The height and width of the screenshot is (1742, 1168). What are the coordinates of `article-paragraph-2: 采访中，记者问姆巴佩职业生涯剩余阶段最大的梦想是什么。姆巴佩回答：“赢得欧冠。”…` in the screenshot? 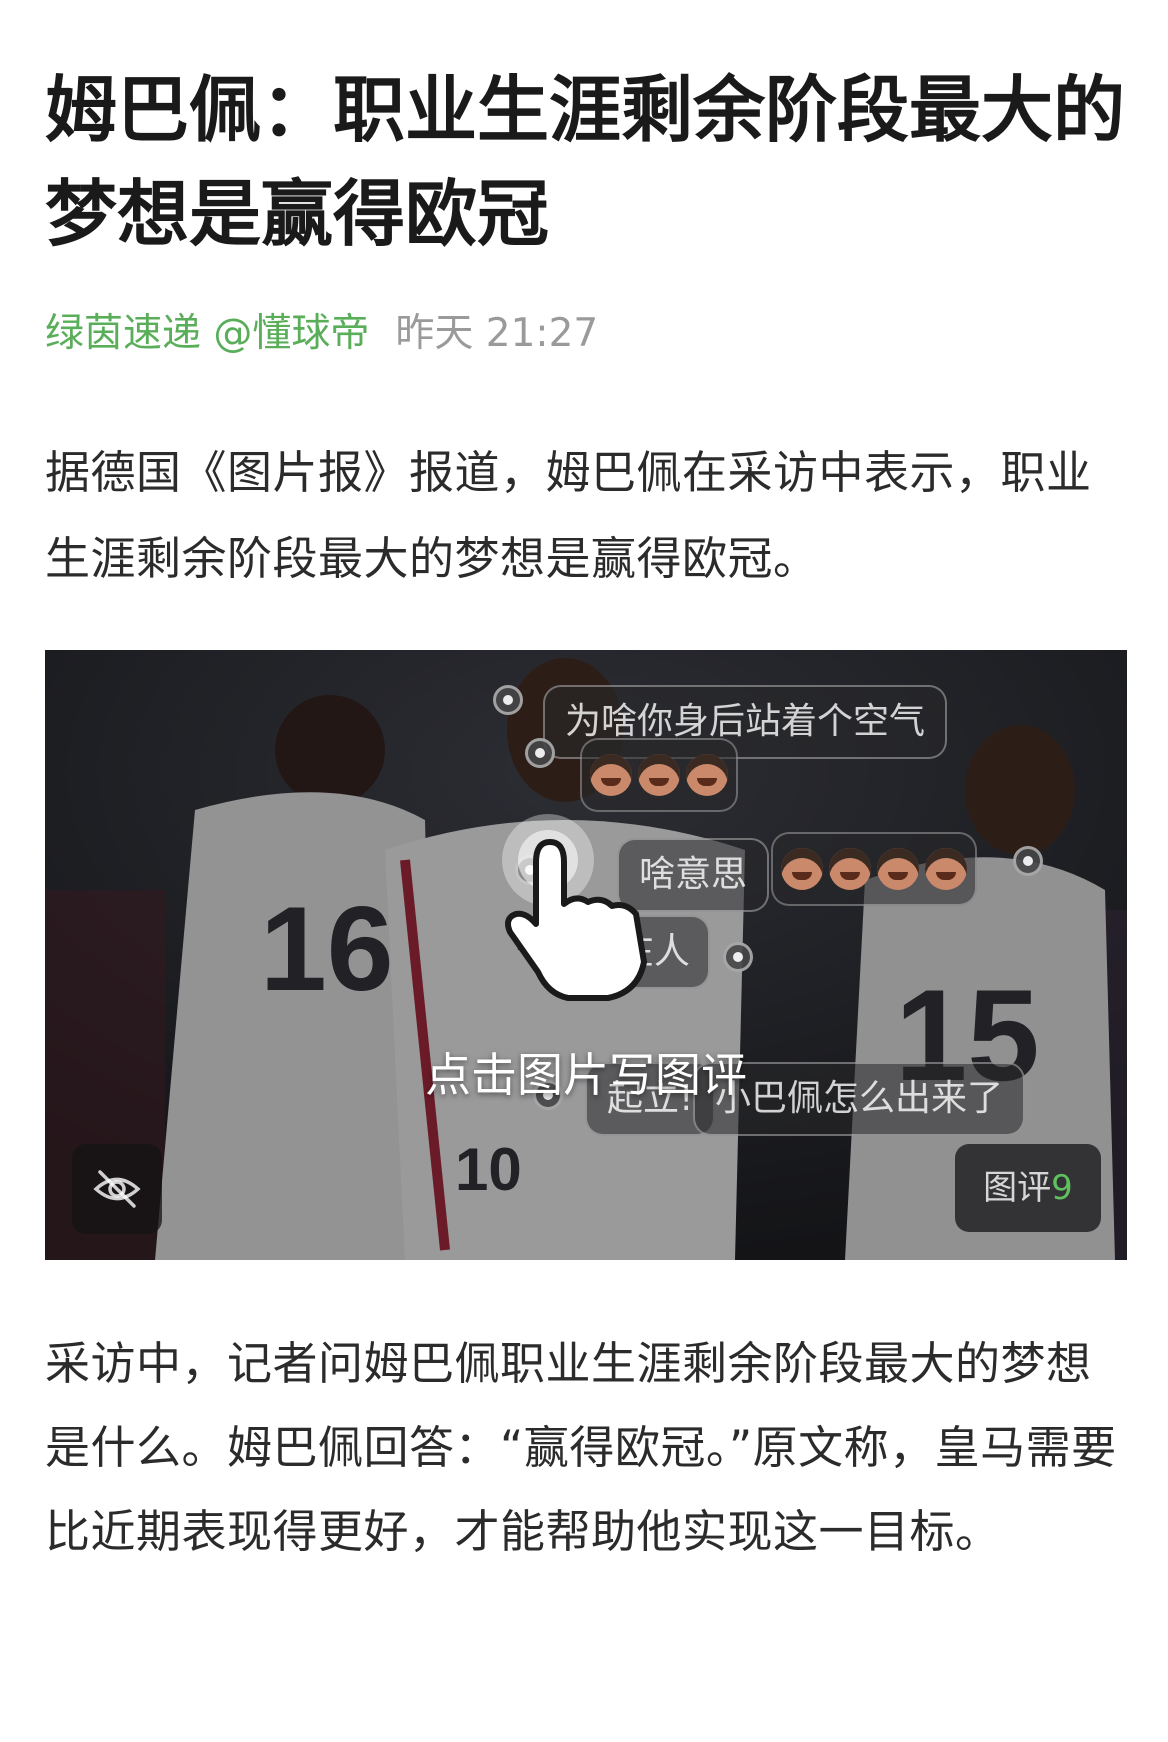 It's located at (581, 1447).